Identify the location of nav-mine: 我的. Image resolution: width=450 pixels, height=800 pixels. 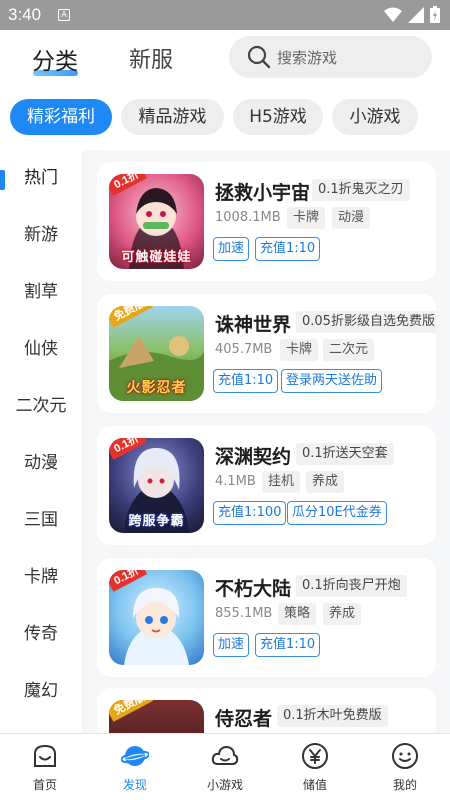
(405, 767).